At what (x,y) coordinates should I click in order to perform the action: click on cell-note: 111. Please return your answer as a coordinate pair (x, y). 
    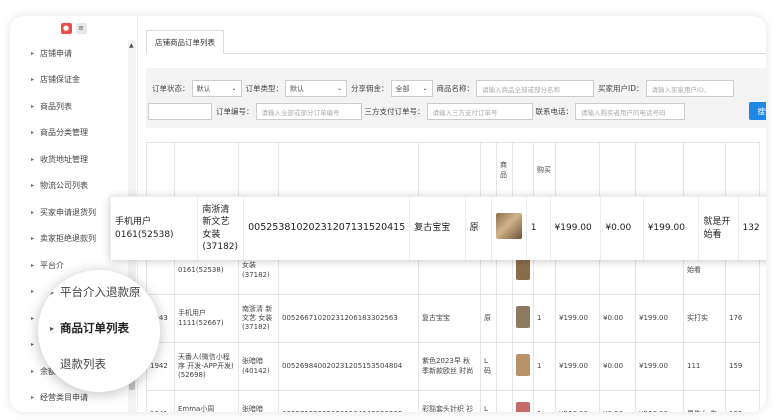
    Looking at the image, I should click on (704, 366).